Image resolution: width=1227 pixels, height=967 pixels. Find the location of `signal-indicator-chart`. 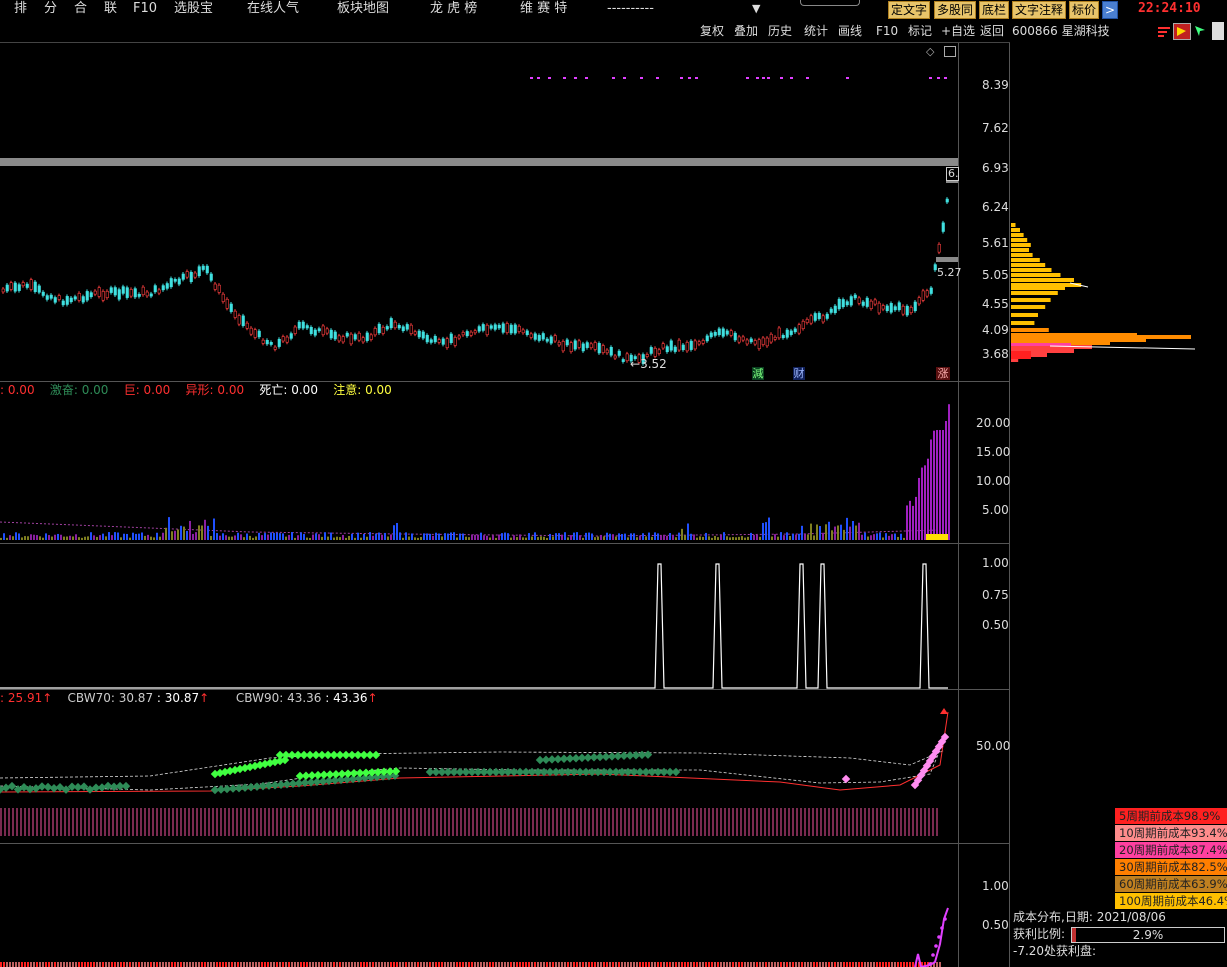

signal-indicator-chart is located at coordinates (479, 616).